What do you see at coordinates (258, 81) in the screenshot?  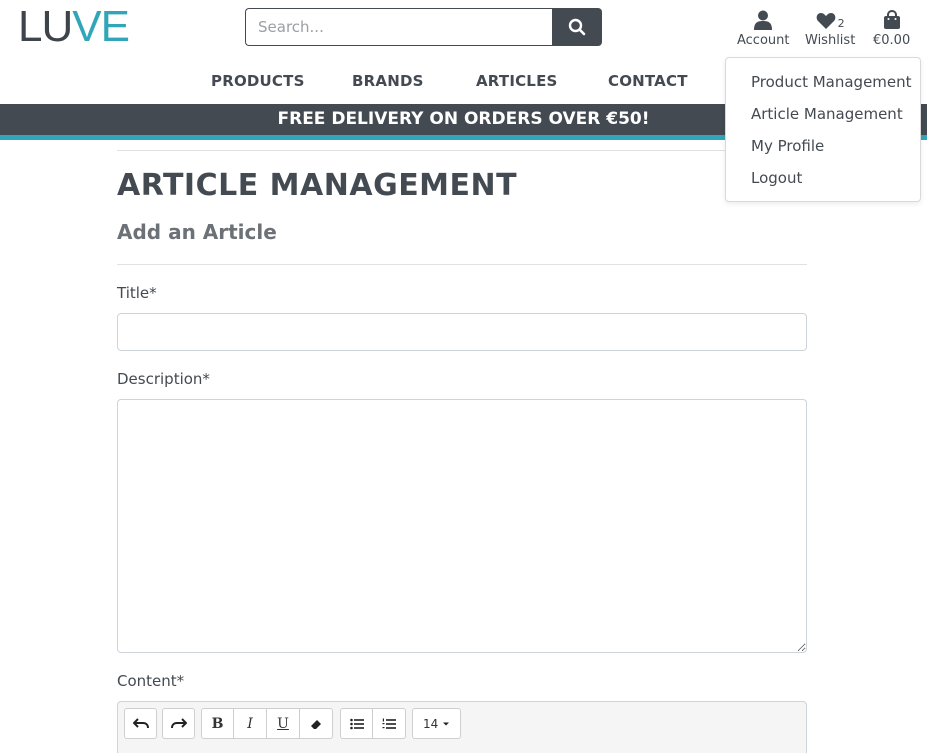 I see `nav-products: PRODUCTS` at bounding box center [258, 81].